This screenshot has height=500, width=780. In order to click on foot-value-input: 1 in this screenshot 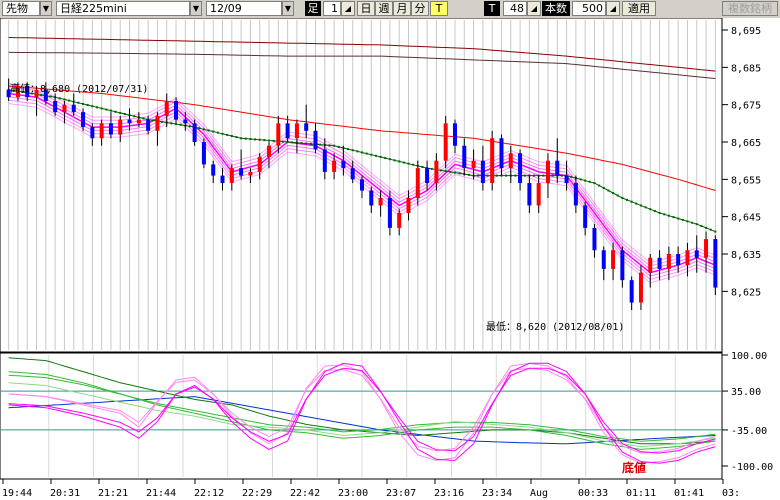, I will do `click(332, 8)`.